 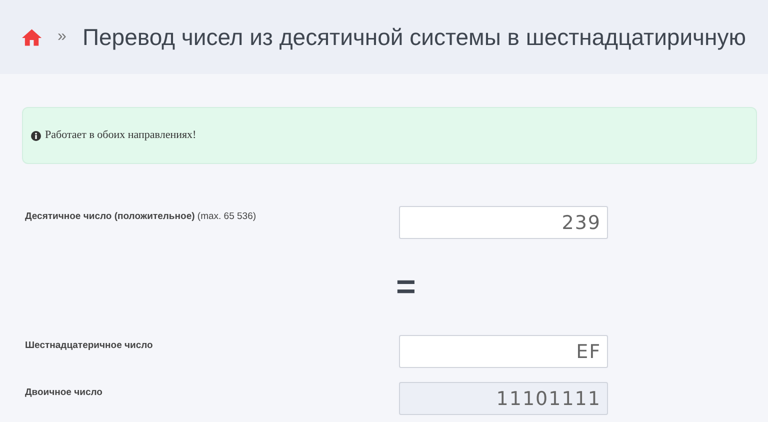 What do you see at coordinates (89, 345) in the screenshot?
I see `field-label: Шестнадцатеричное число` at bounding box center [89, 345].